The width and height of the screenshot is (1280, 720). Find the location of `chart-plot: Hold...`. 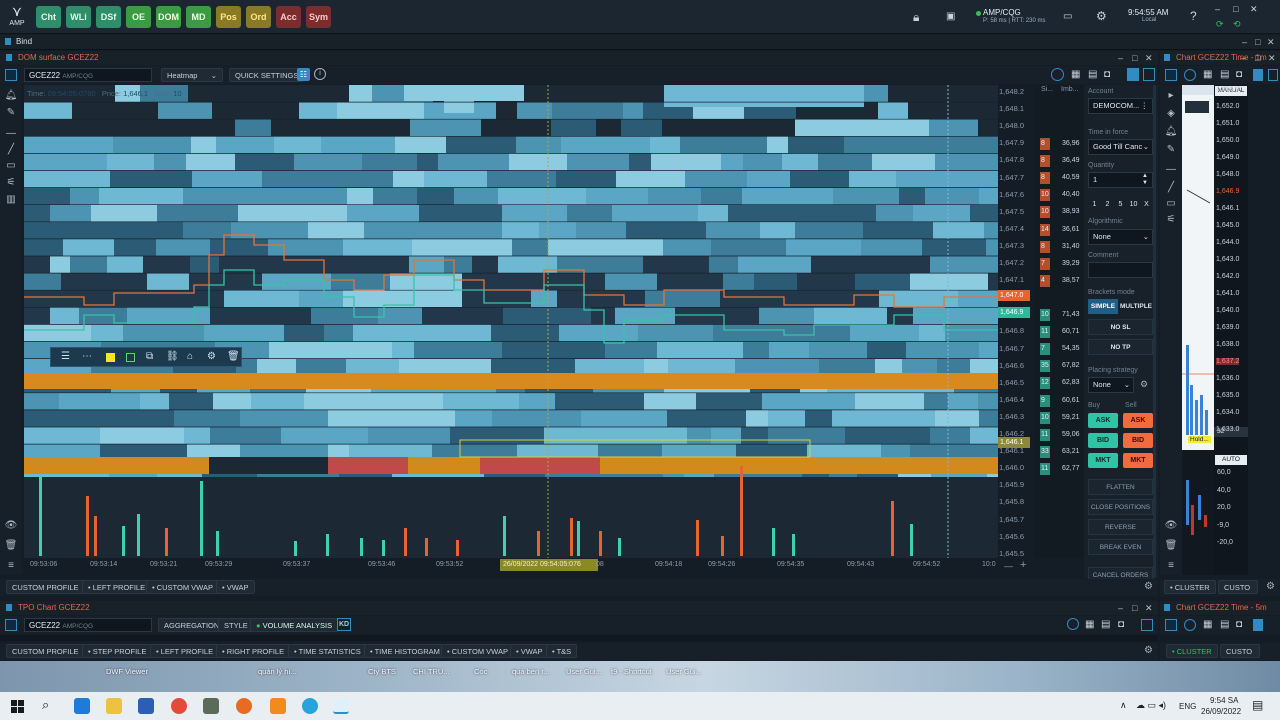

chart-plot: Hold... is located at coordinates (1198, 330).